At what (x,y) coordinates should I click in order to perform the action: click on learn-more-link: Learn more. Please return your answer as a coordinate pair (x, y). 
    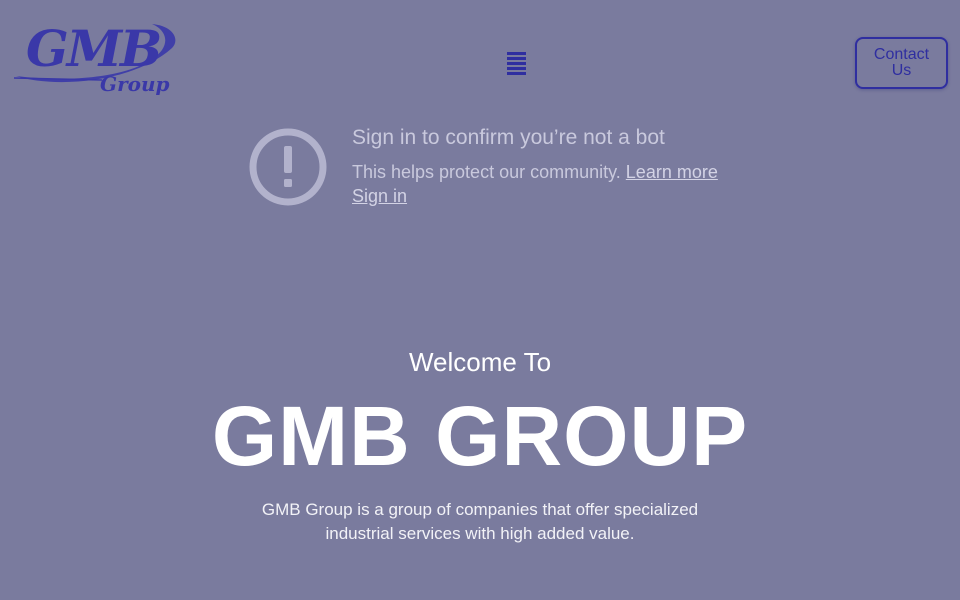
    Looking at the image, I should click on (672, 172).